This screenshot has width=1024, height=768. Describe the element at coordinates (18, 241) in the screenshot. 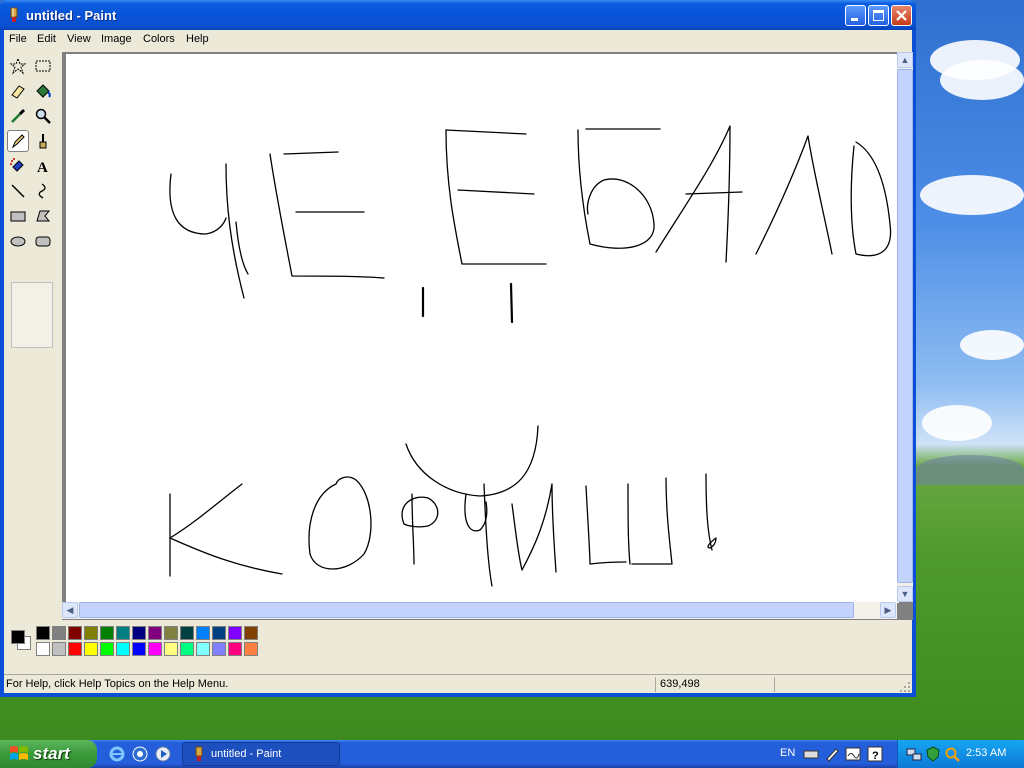

I see `ellipse-tool` at that location.